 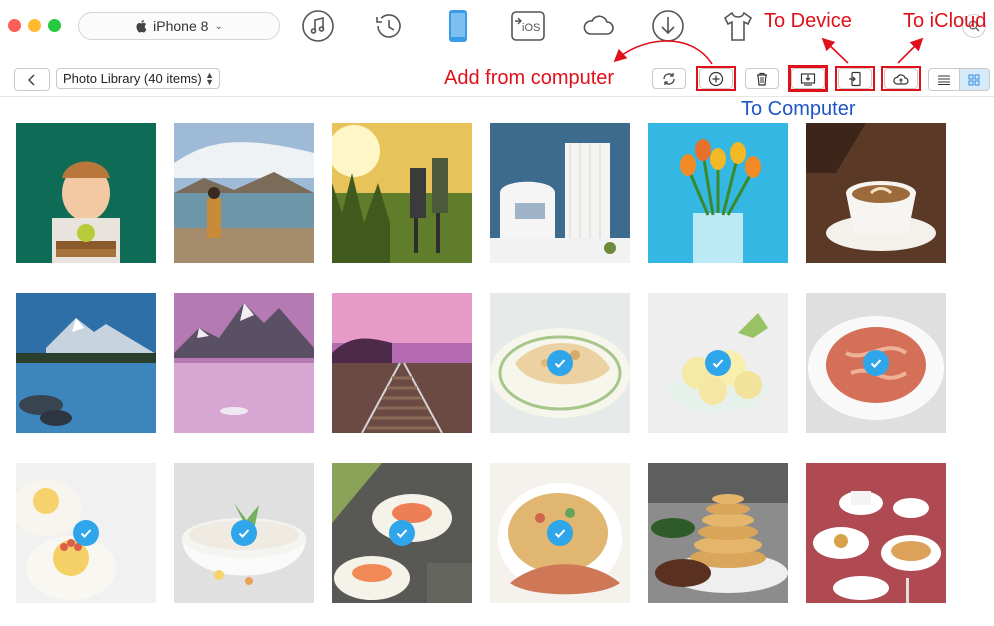 I want to click on ios-label: iOS, so click(x=531, y=28).